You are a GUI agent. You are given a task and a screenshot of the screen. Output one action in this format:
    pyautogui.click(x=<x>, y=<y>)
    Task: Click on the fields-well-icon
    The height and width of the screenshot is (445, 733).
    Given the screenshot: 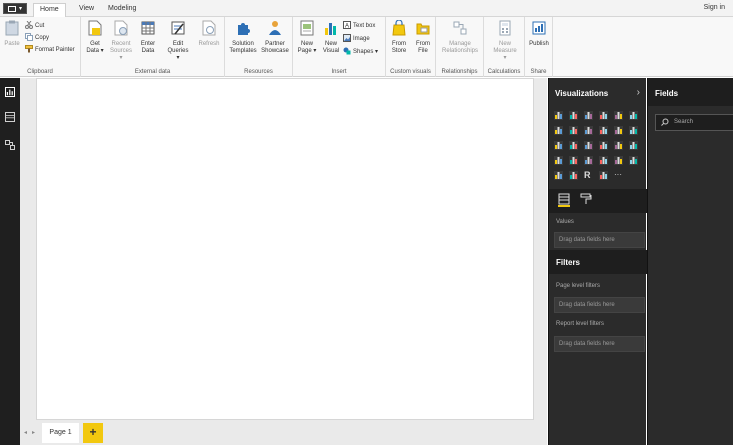 What is the action you would take?
    pyautogui.click(x=564, y=199)
    